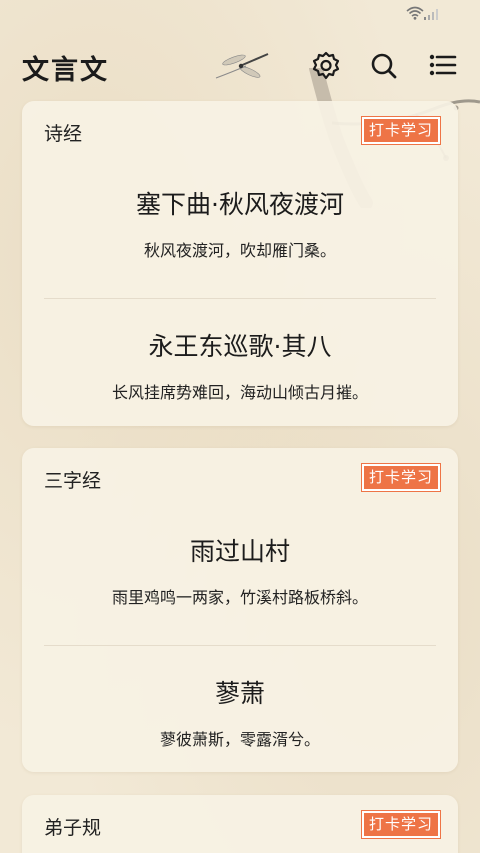  I want to click on search-button, so click(384, 66).